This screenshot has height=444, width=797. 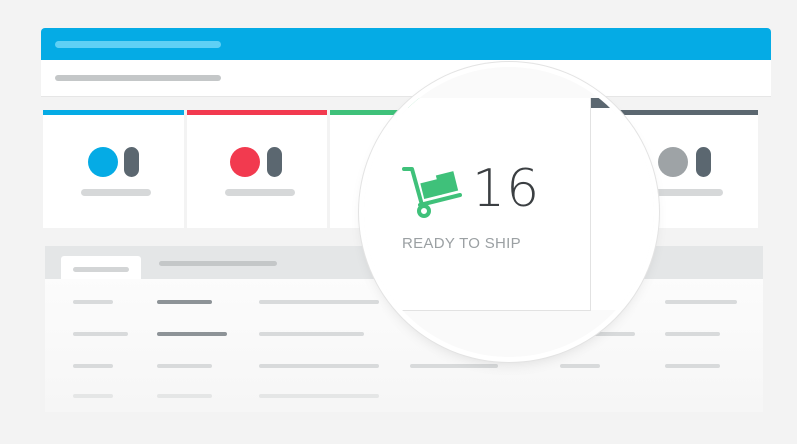 I want to click on tab-label-placeholder, so click(x=101, y=269).